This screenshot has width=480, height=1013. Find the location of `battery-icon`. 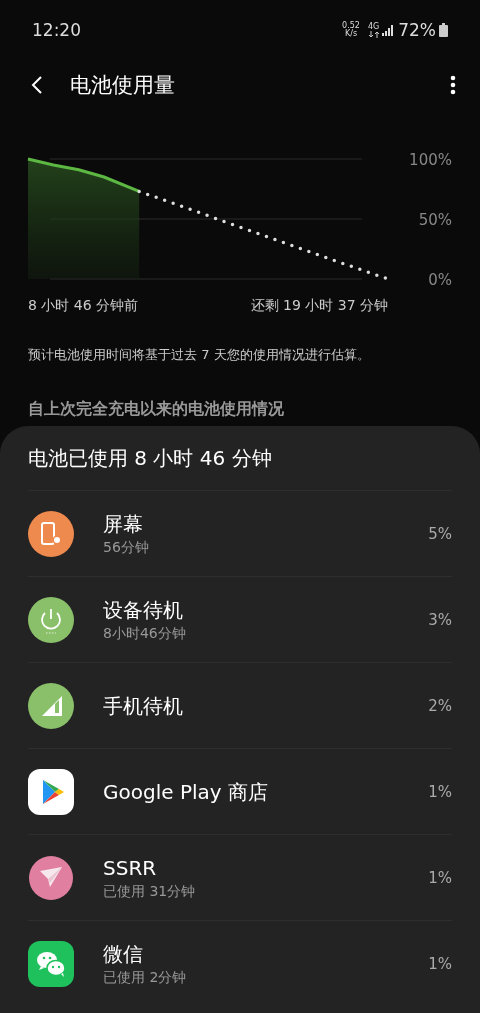

battery-icon is located at coordinates (443, 30).